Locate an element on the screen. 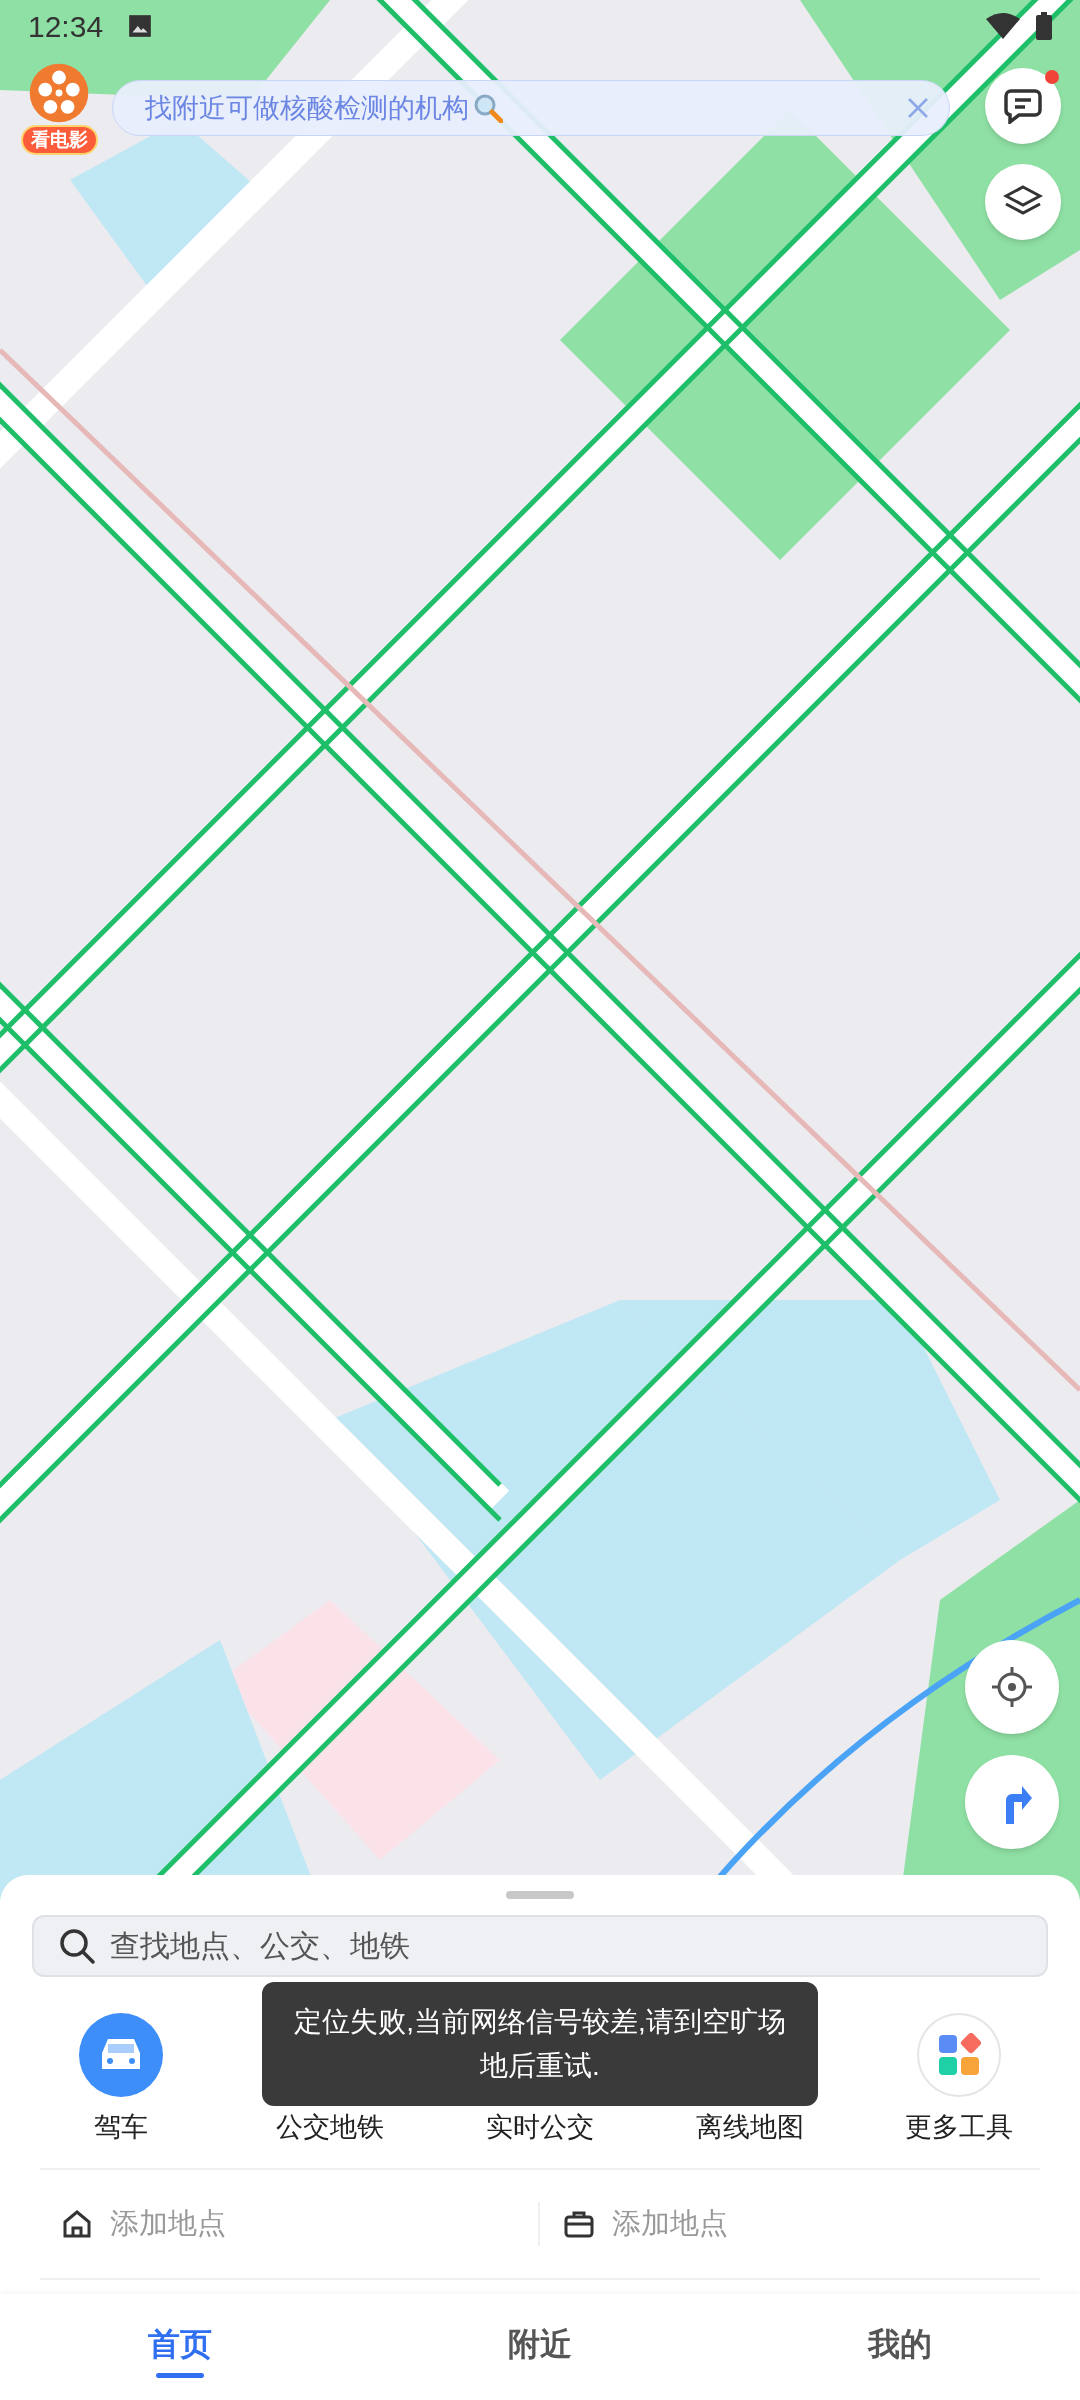 The height and width of the screenshot is (2400, 1080). drag-handle is located at coordinates (540, 1895).